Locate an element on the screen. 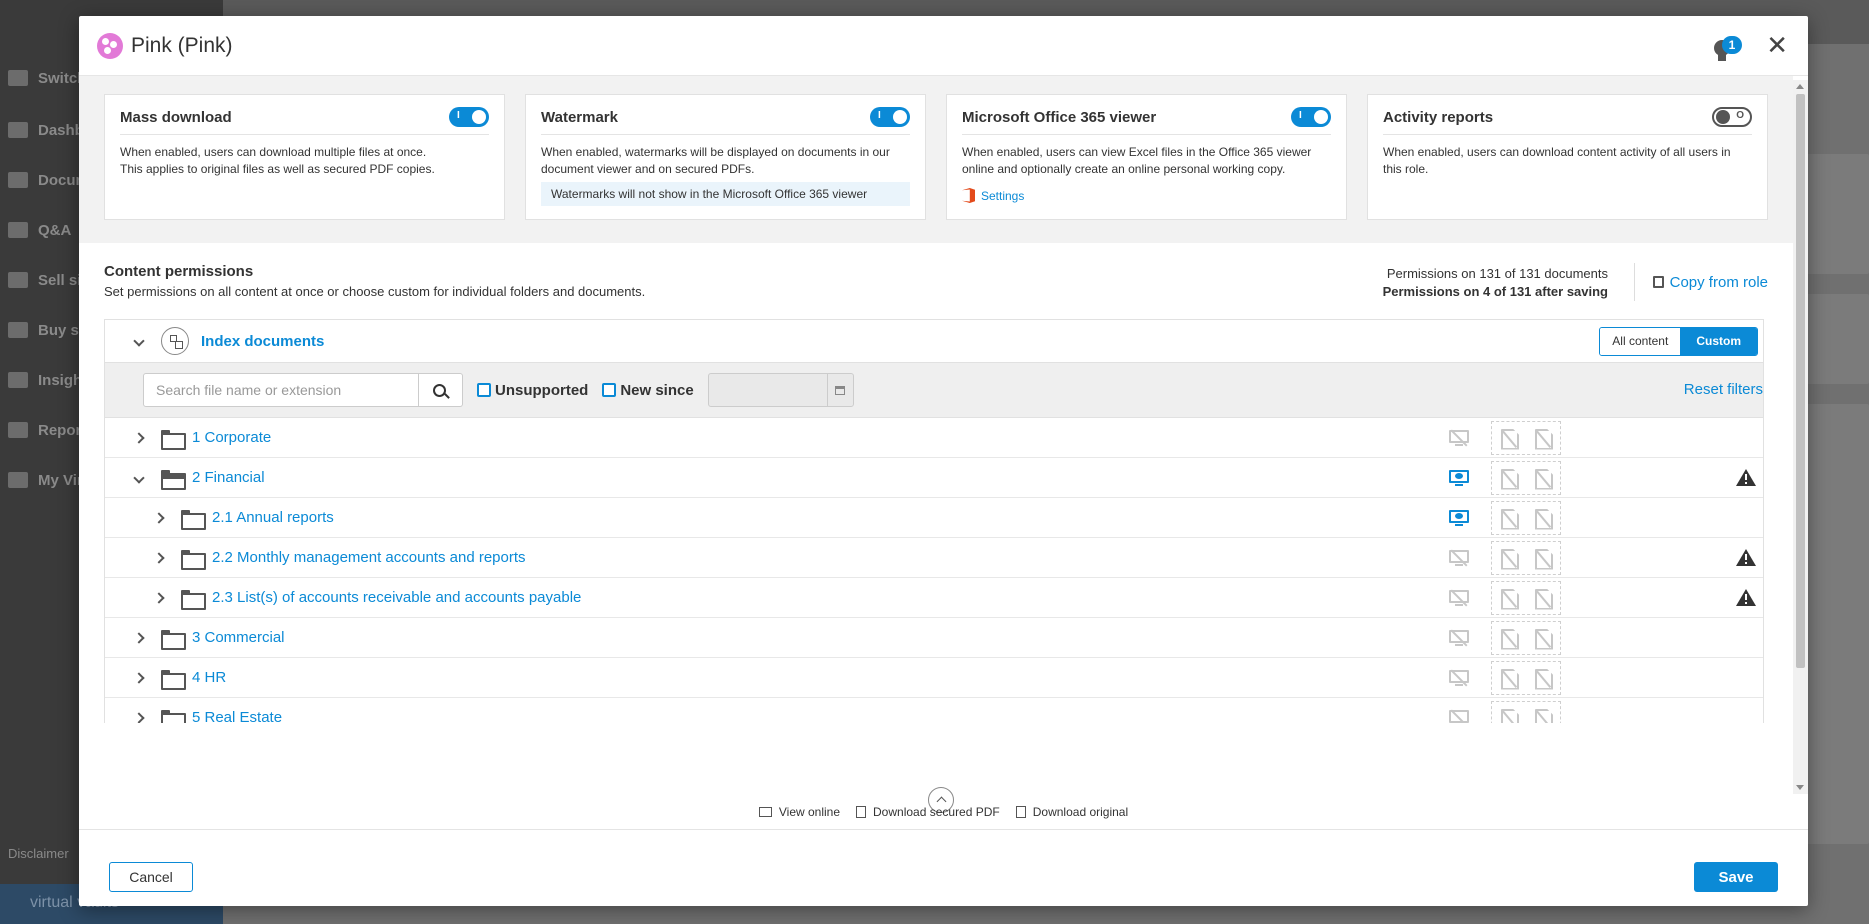 The height and width of the screenshot is (924, 1869). modal-footer: Cancel Save is located at coordinates (943, 876).